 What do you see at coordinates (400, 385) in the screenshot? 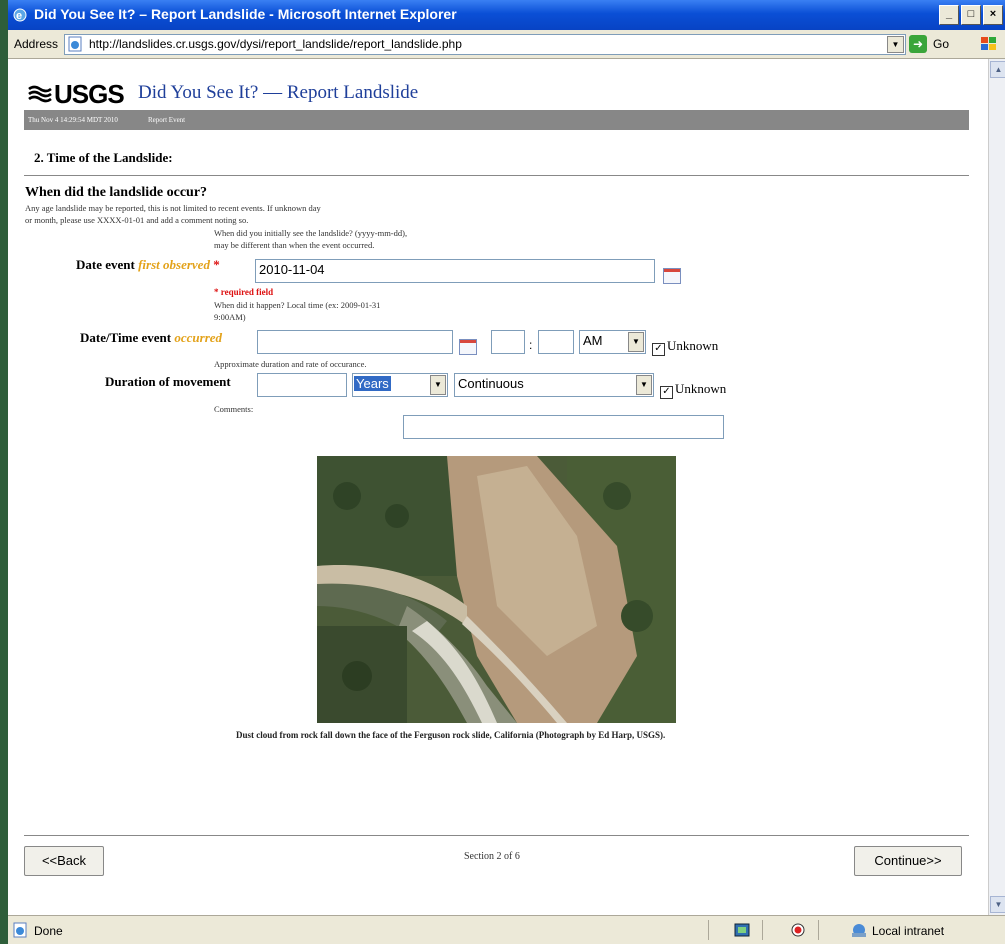
I see `duration-unit-select: Years ▼` at bounding box center [400, 385].